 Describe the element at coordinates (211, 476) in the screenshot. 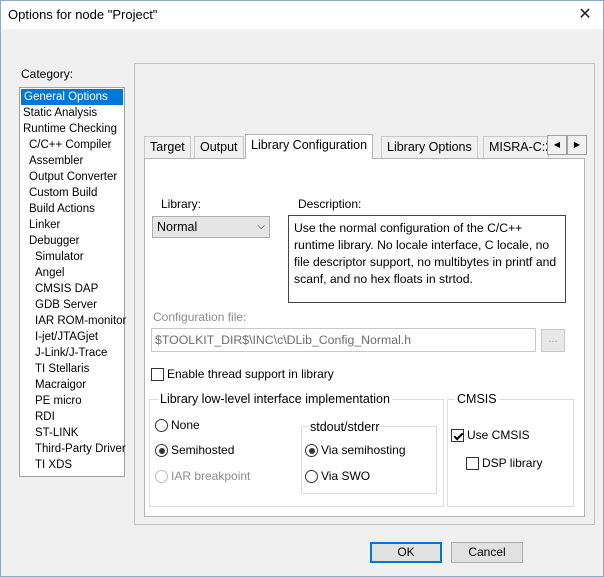

I see `low-level-iar-breakpoint-label: IAR breakpoint` at that location.